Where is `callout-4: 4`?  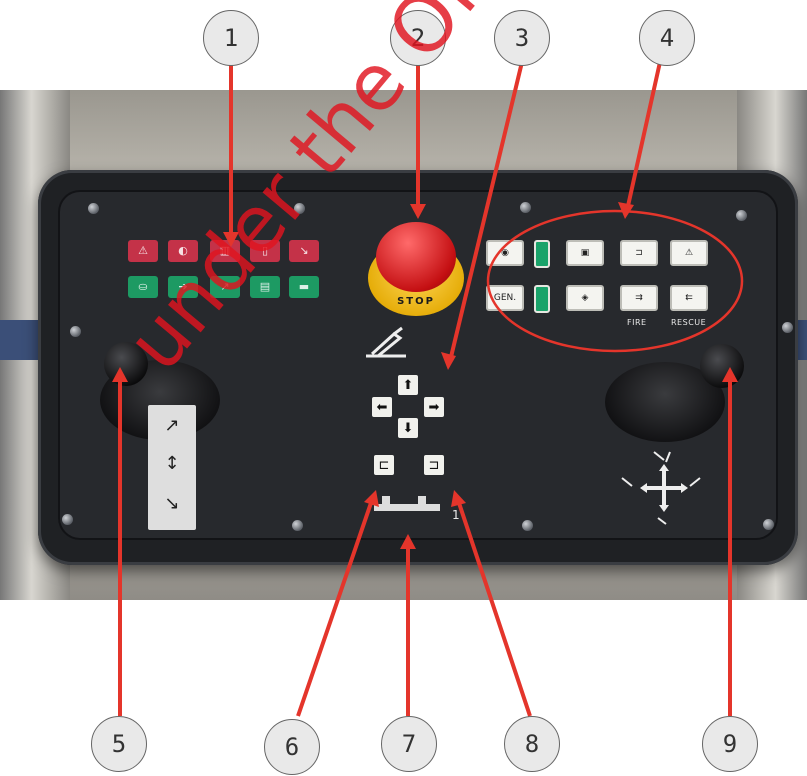 callout-4: 4 is located at coordinates (667, 38).